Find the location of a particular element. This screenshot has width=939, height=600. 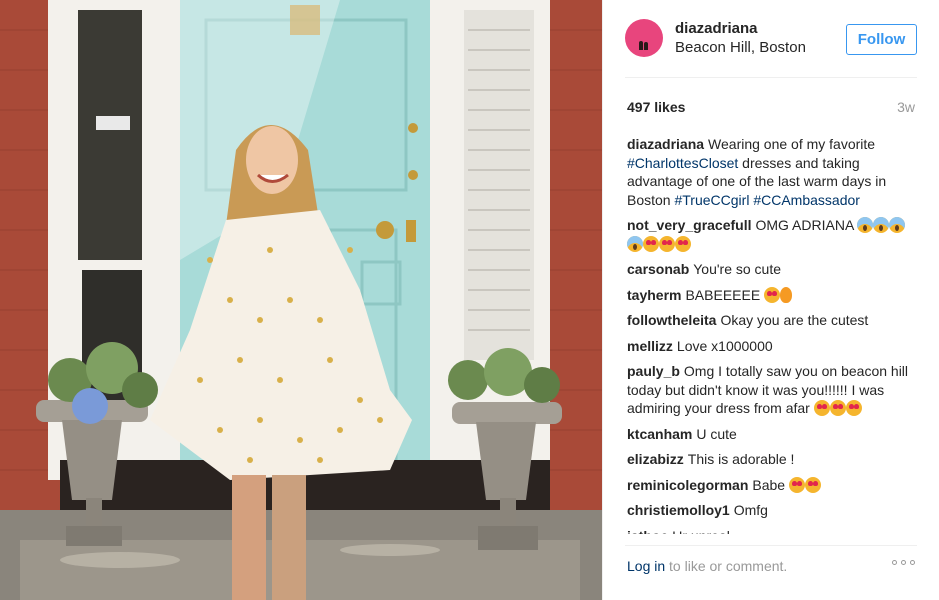

comment-item: ktcanham U cute is located at coordinates (772, 434).